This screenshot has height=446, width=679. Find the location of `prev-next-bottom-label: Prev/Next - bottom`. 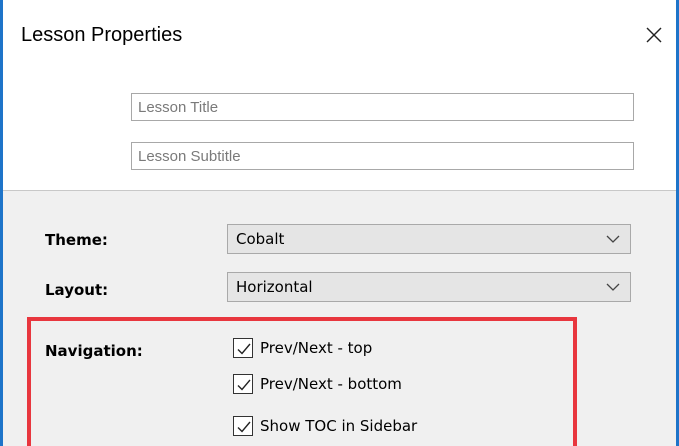

prev-next-bottom-label: Prev/Next - bottom is located at coordinates (331, 384).